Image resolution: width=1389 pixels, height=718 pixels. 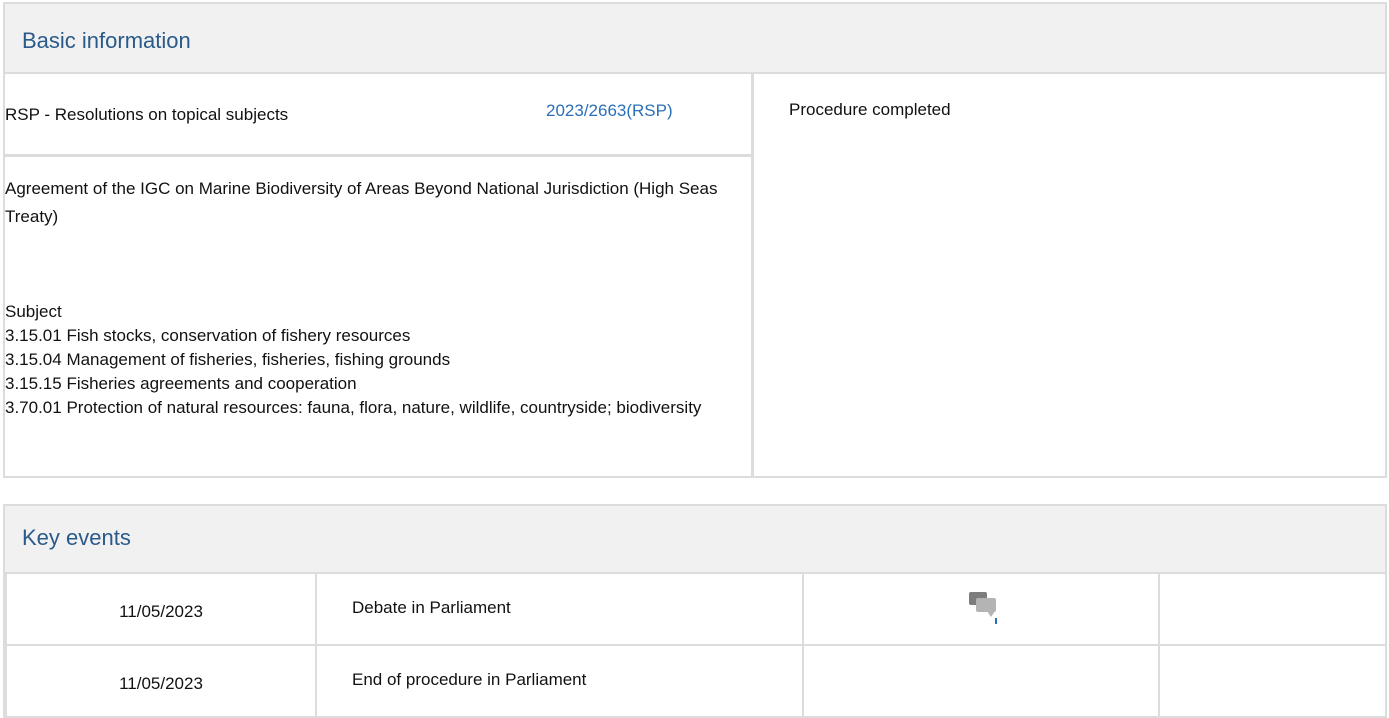 What do you see at coordinates (147, 114) in the screenshot?
I see `procedure-type: RSP - Resolutions on topical subjects` at bounding box center [147, 114].